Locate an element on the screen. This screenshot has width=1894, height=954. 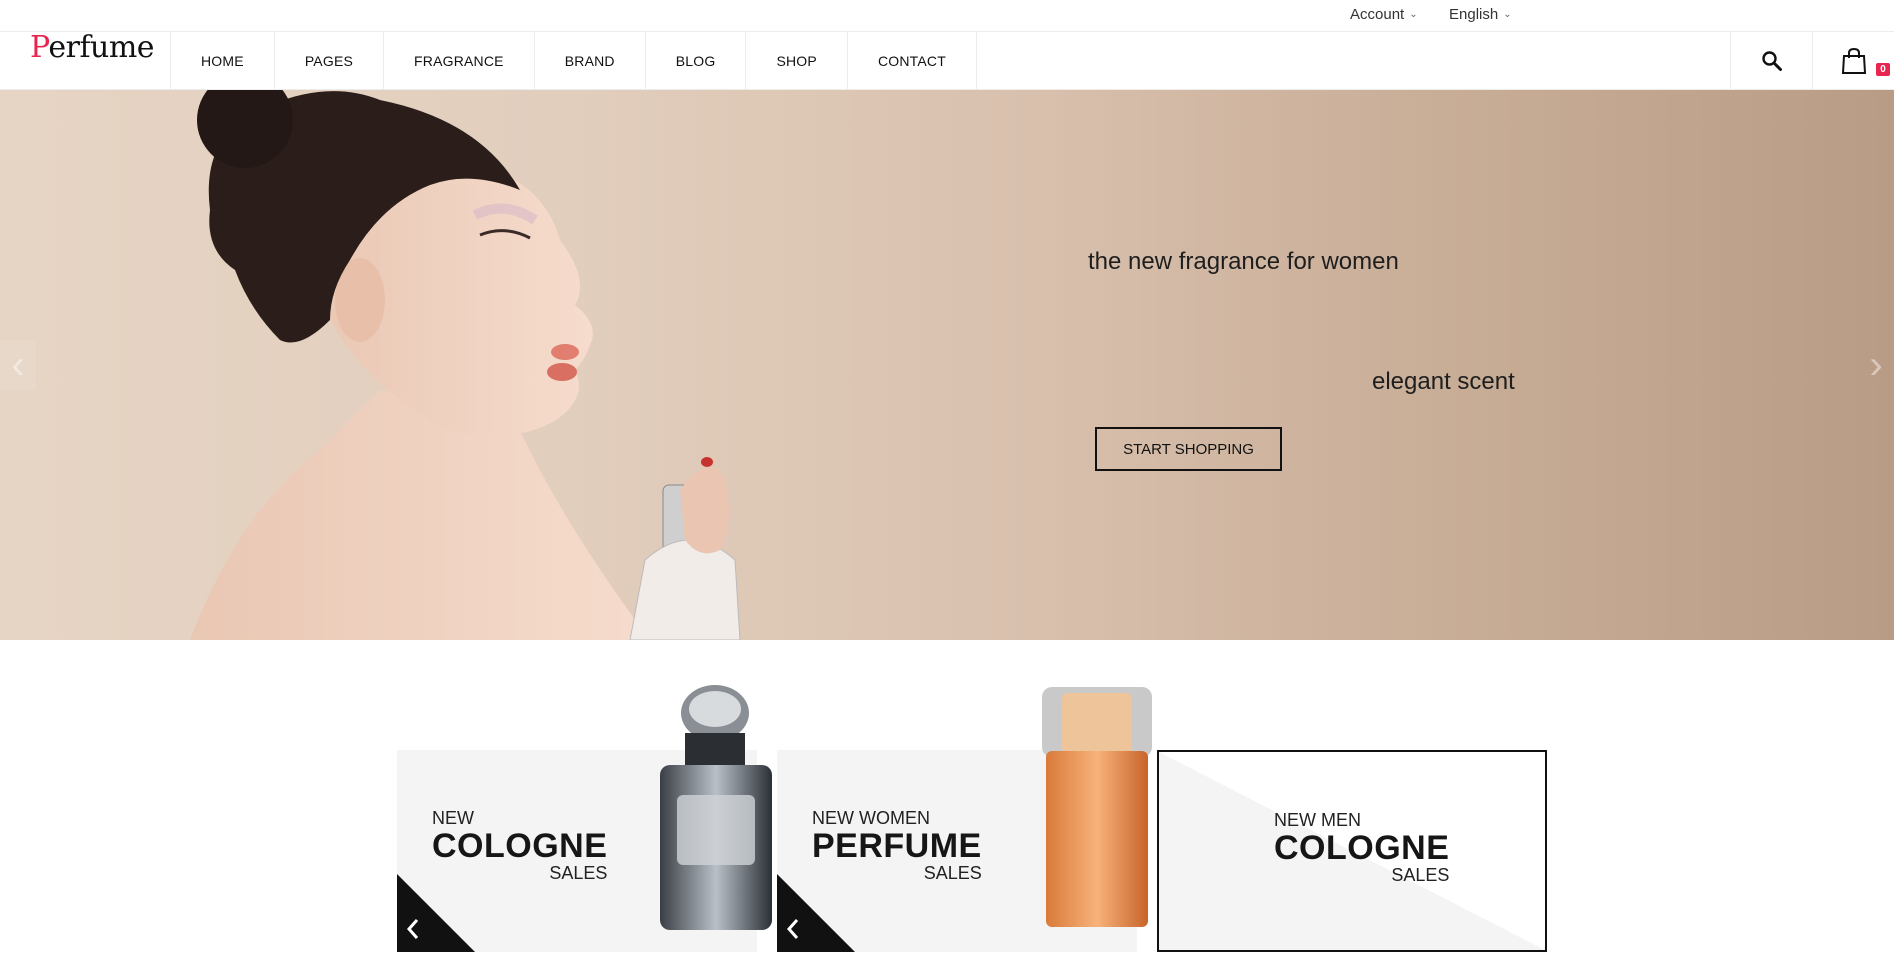
site-logo: Perfume is located at coordinates (92, 47).